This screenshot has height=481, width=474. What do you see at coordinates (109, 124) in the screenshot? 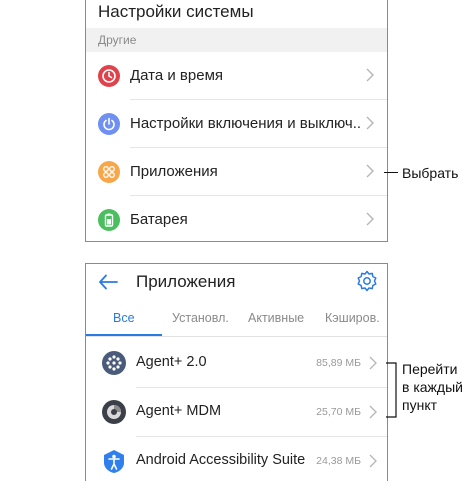
I see `power-icon` at bounding box center [109, 124].